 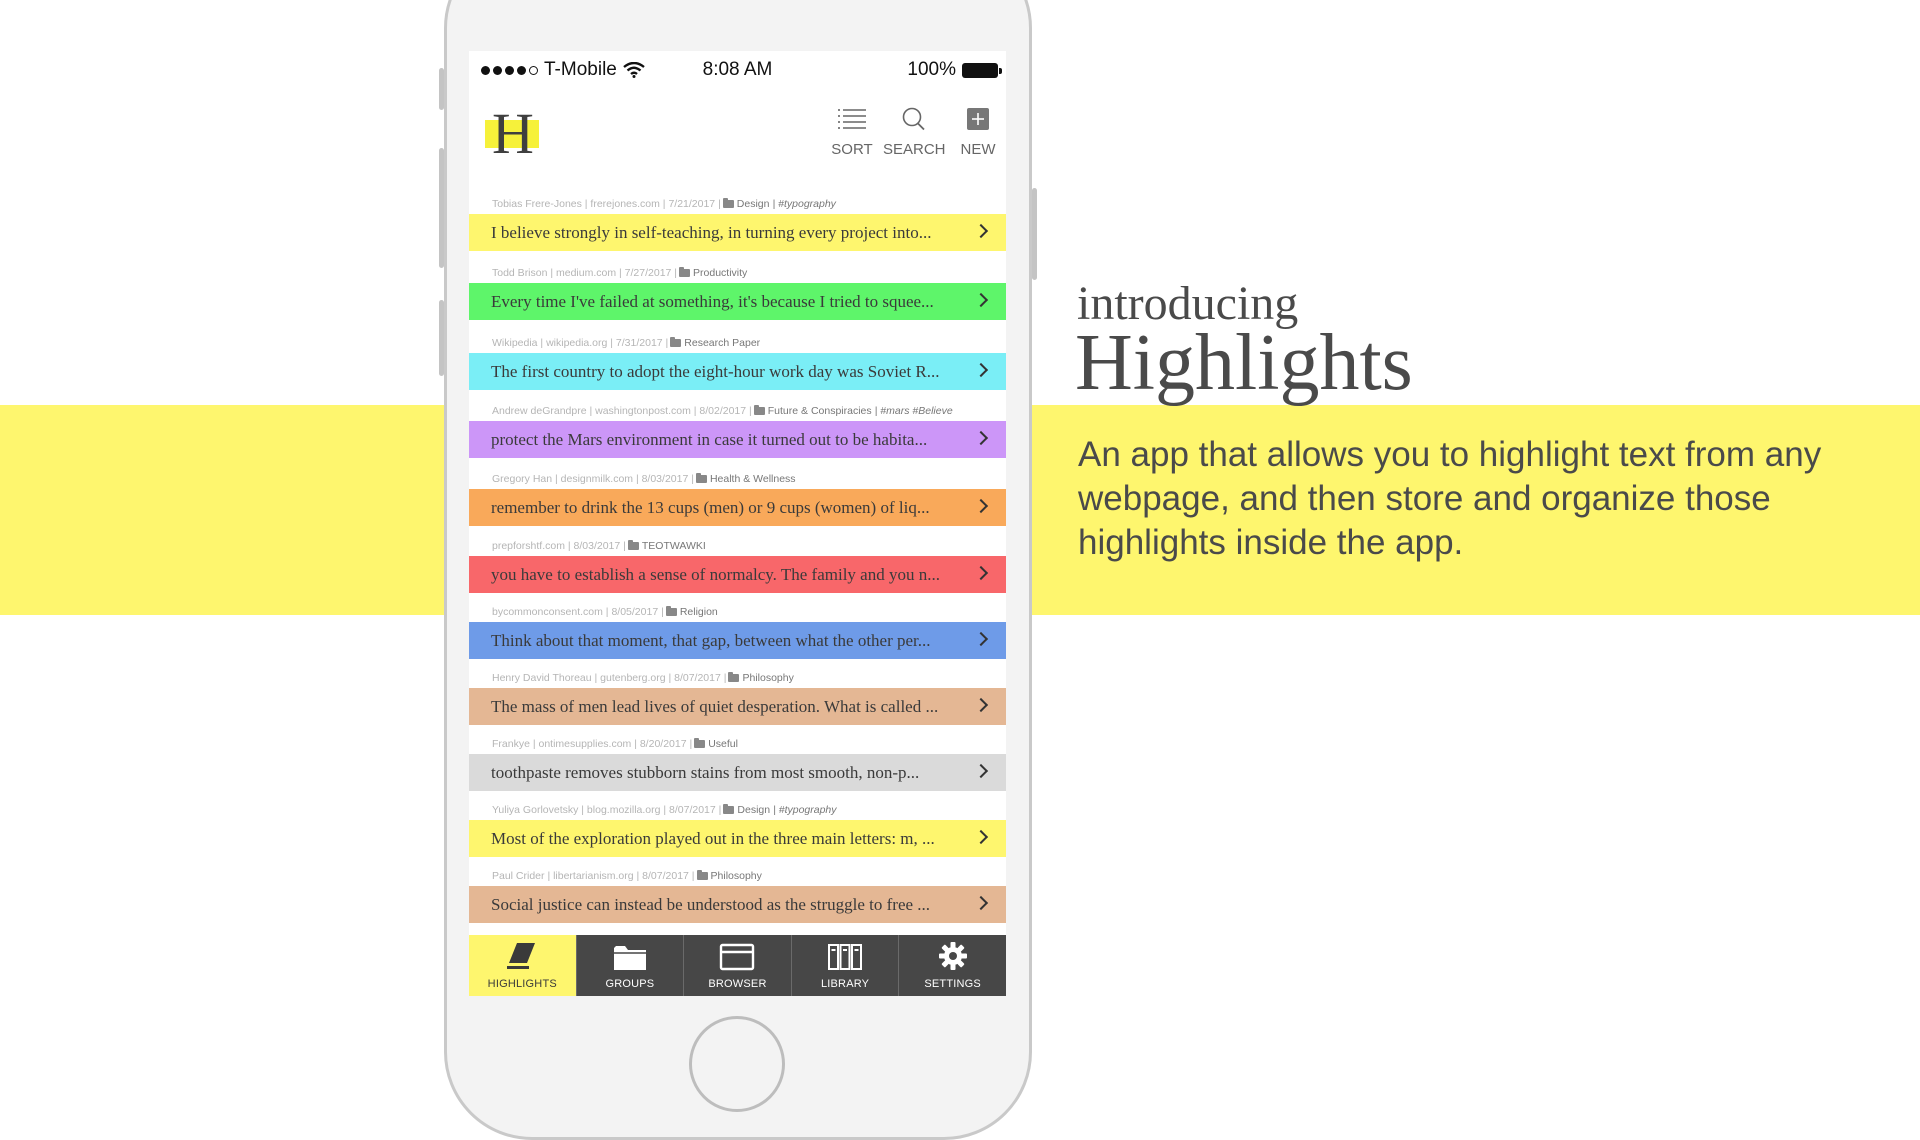 I want to click on tab-settings: SETTINGS, so click(x=952, y=965).